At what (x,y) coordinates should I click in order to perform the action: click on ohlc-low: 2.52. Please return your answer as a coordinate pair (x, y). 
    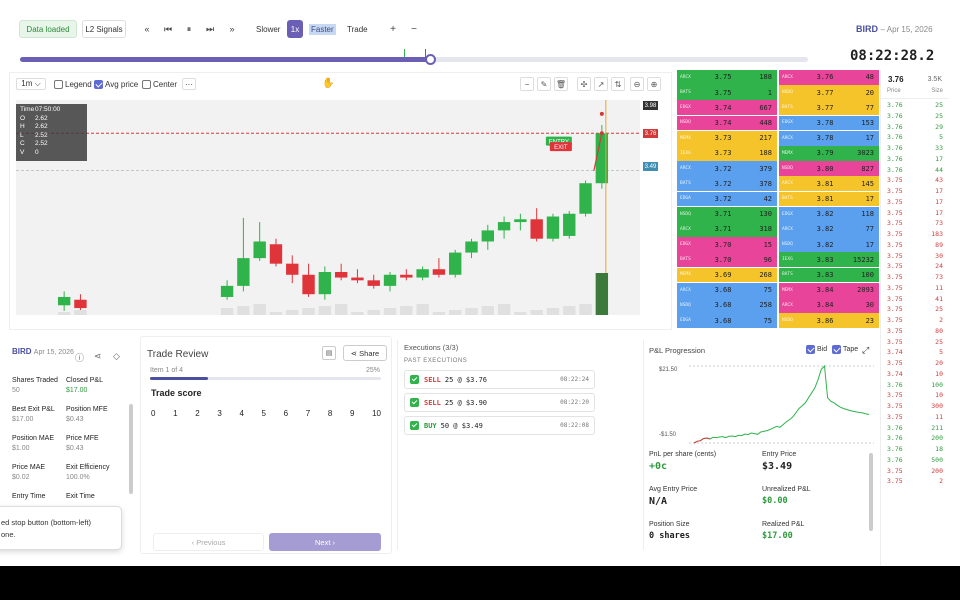
    Looking at the image, I should click on (41, 135).